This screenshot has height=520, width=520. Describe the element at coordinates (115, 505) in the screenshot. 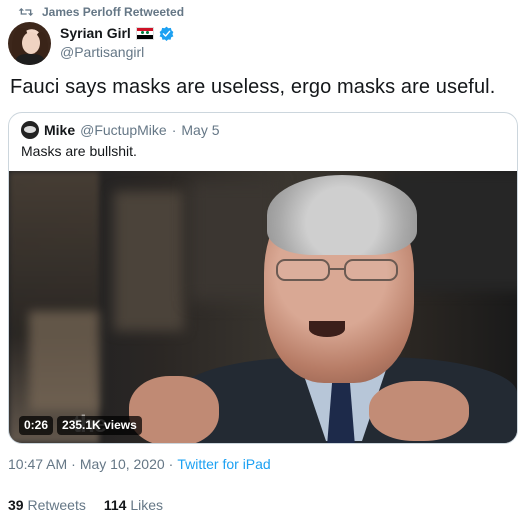

I see `likes-count: 114` at that location.